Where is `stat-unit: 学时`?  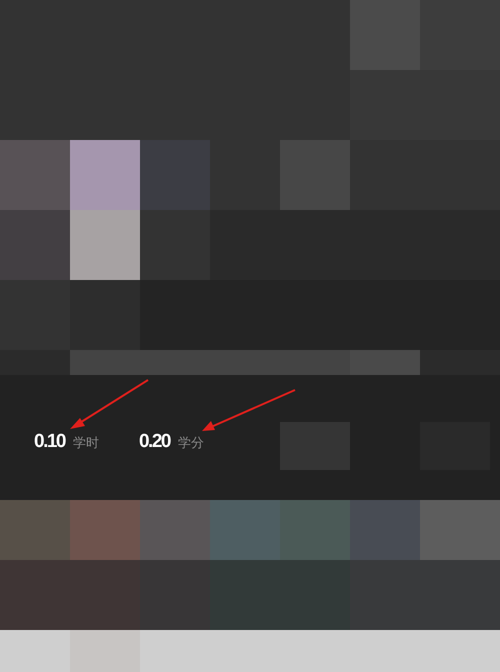
stat-unit: 学时 is located at coordinates (85, 443).